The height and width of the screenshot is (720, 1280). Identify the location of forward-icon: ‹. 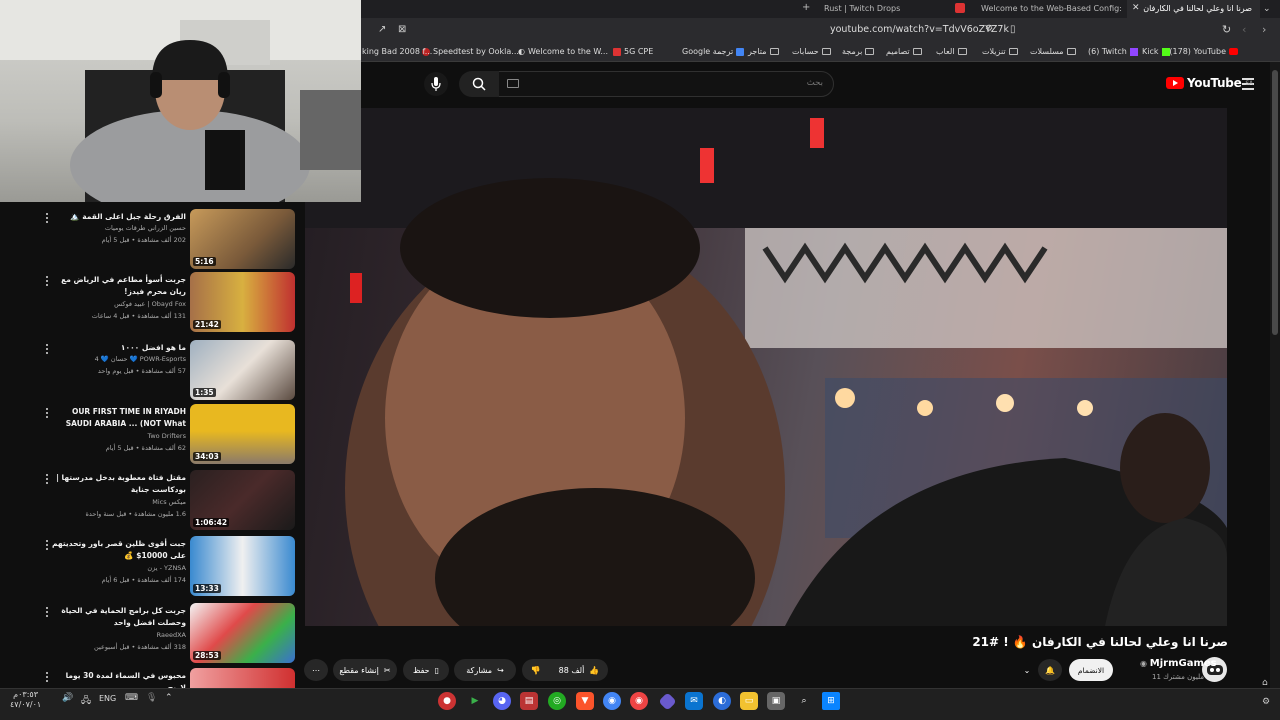
(1244, 29).